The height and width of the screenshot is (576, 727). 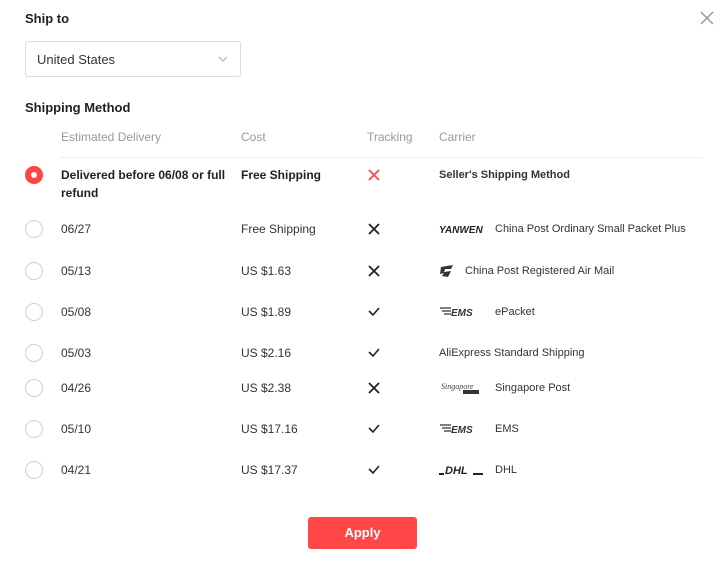 I want to click on china-post-logo, so click(x=447, y=271).